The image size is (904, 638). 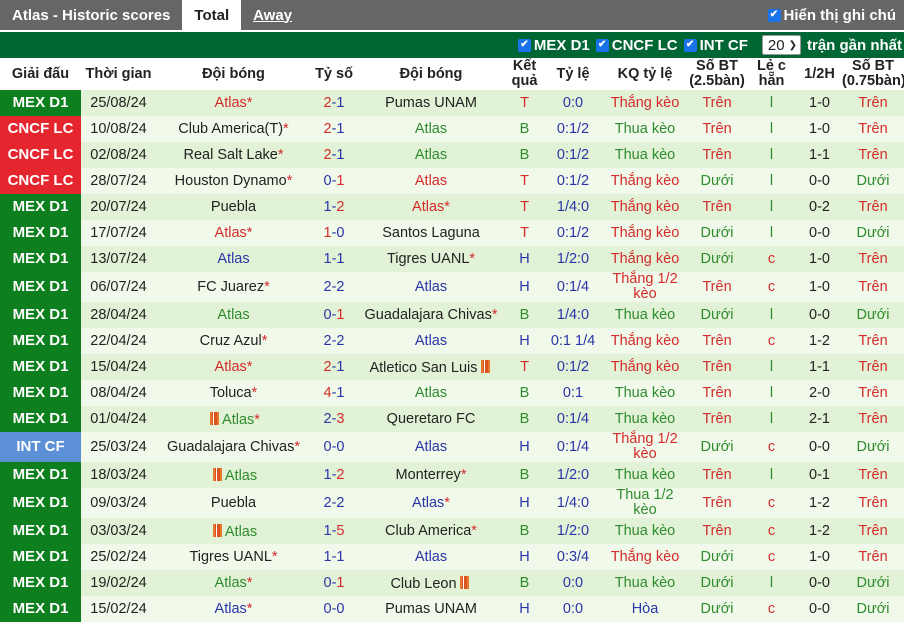 What do you see at coordinates (553, 45) in the screenshot?
I see `filter-mex-d1: ✔ MEX D1` at bounding box center [553, 45].